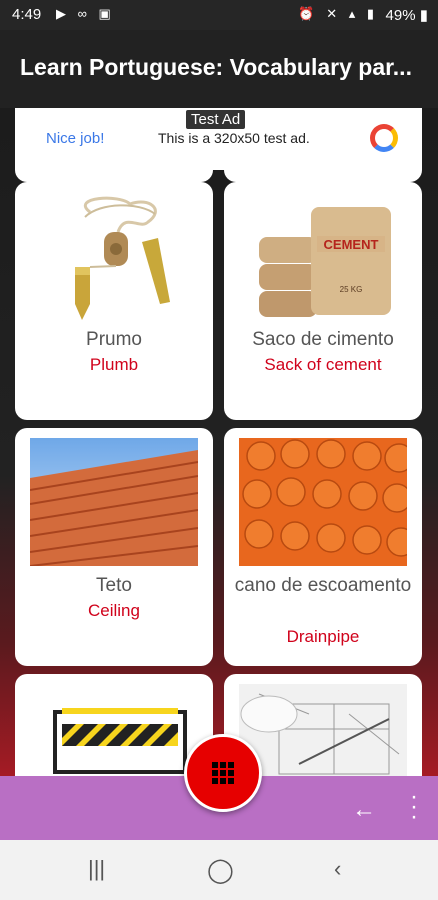  I want to click on vocab-card-teto: Teto Ceiling, so click(114, 547).